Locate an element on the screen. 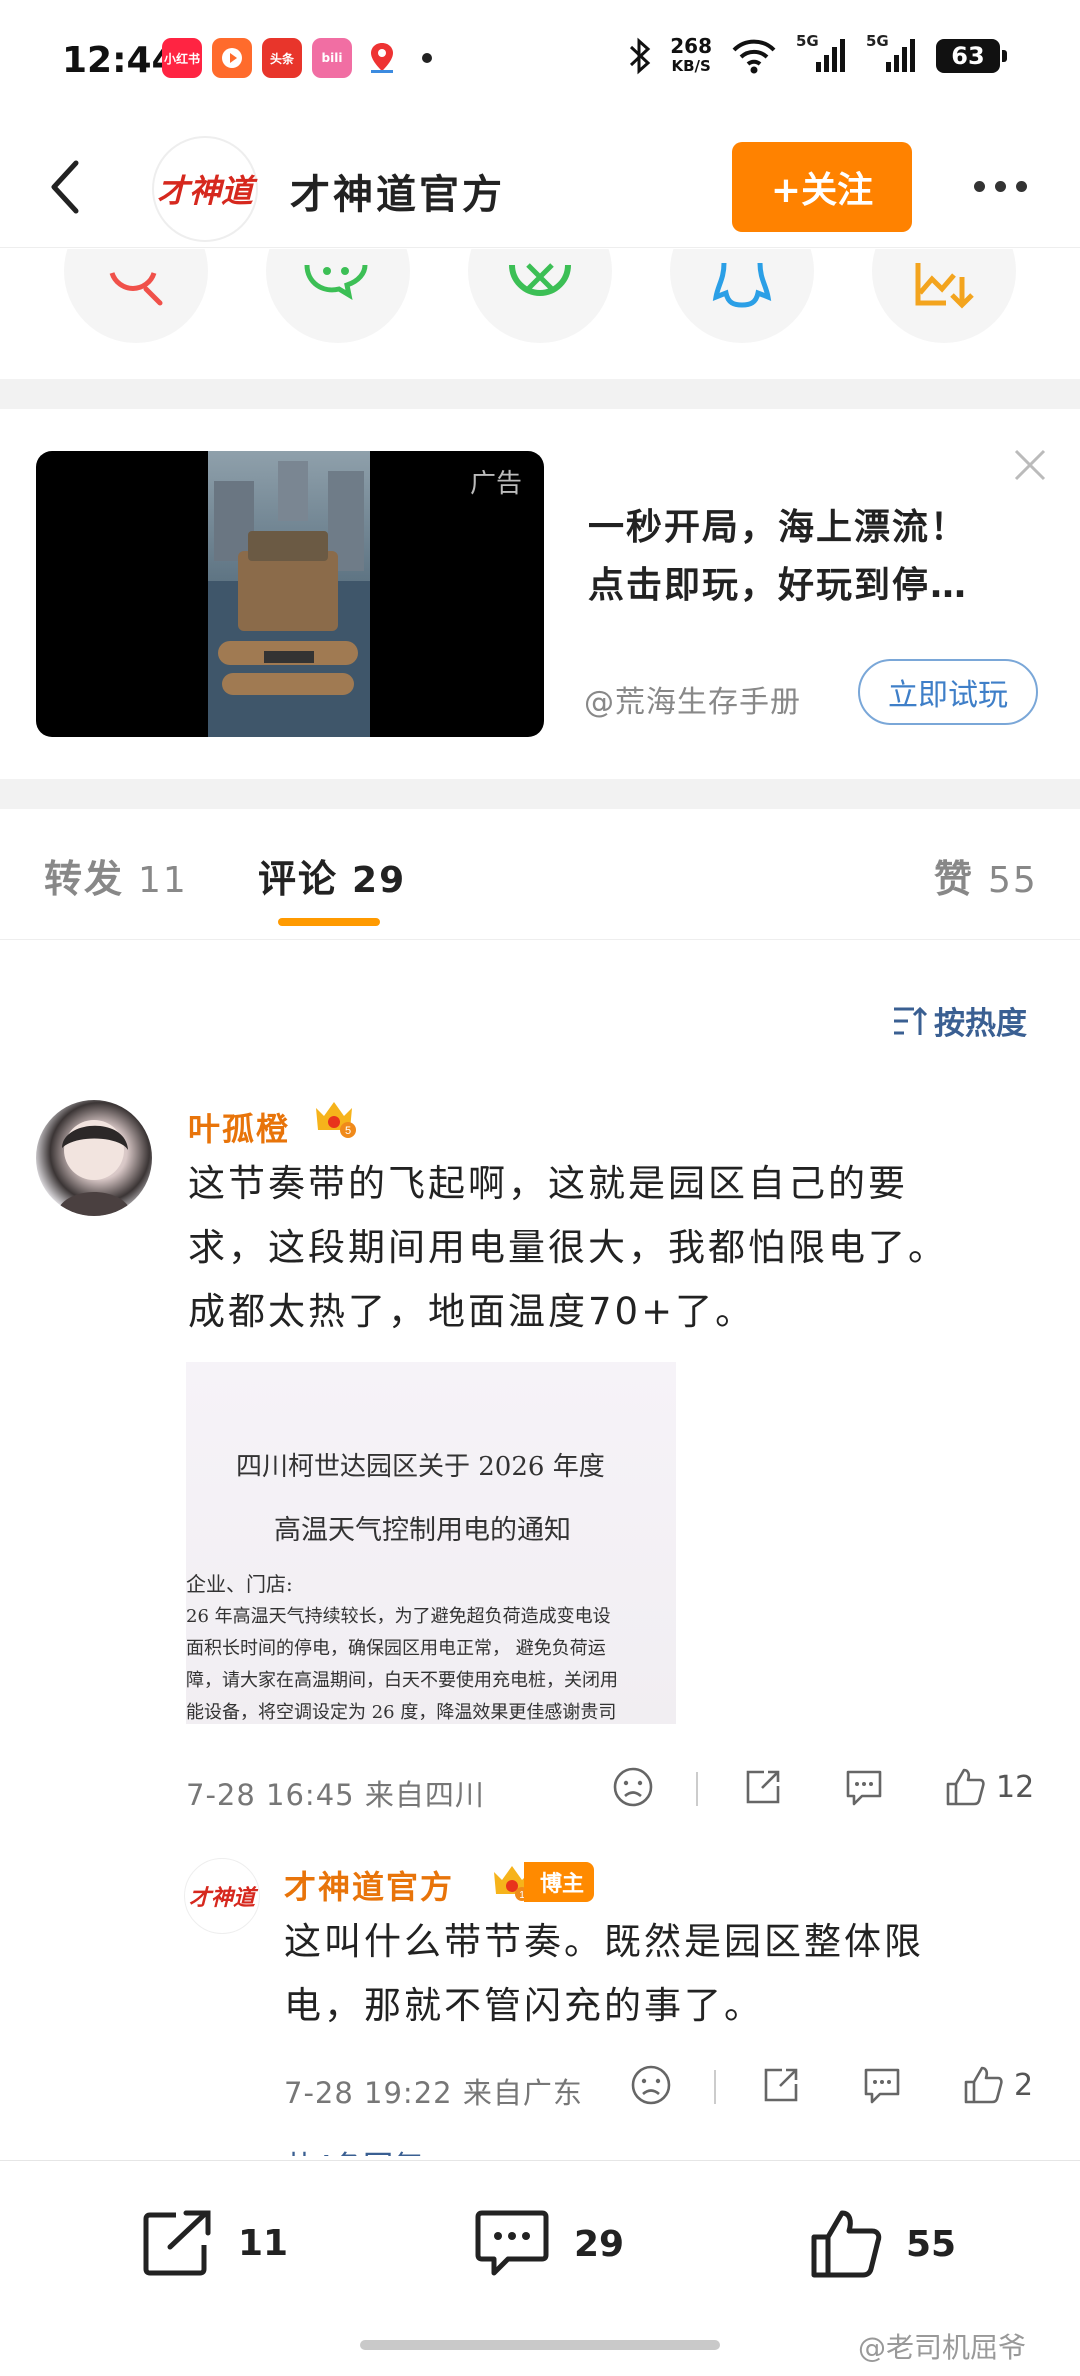 This screenshot has width=1080, height=2376. back-button is located at coordinates (66, 187).